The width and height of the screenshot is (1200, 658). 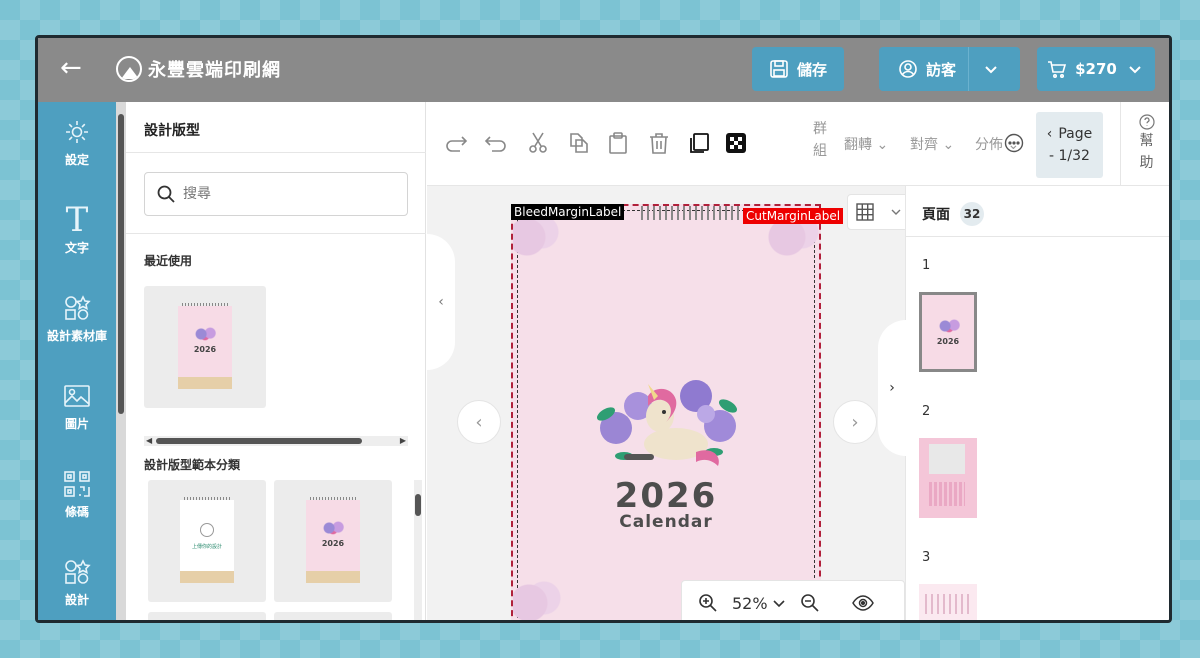 I want to click on grid-toggle-button, so click(x=879, y=212).